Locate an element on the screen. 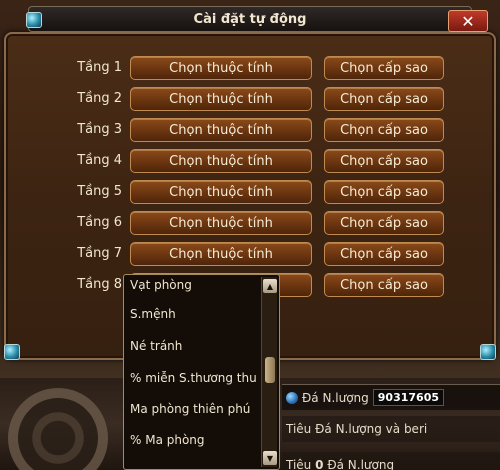  floor-row: Tầng 6 Chọn thuộc tính Chọn cấp sao is located at coordinates (253, 224).